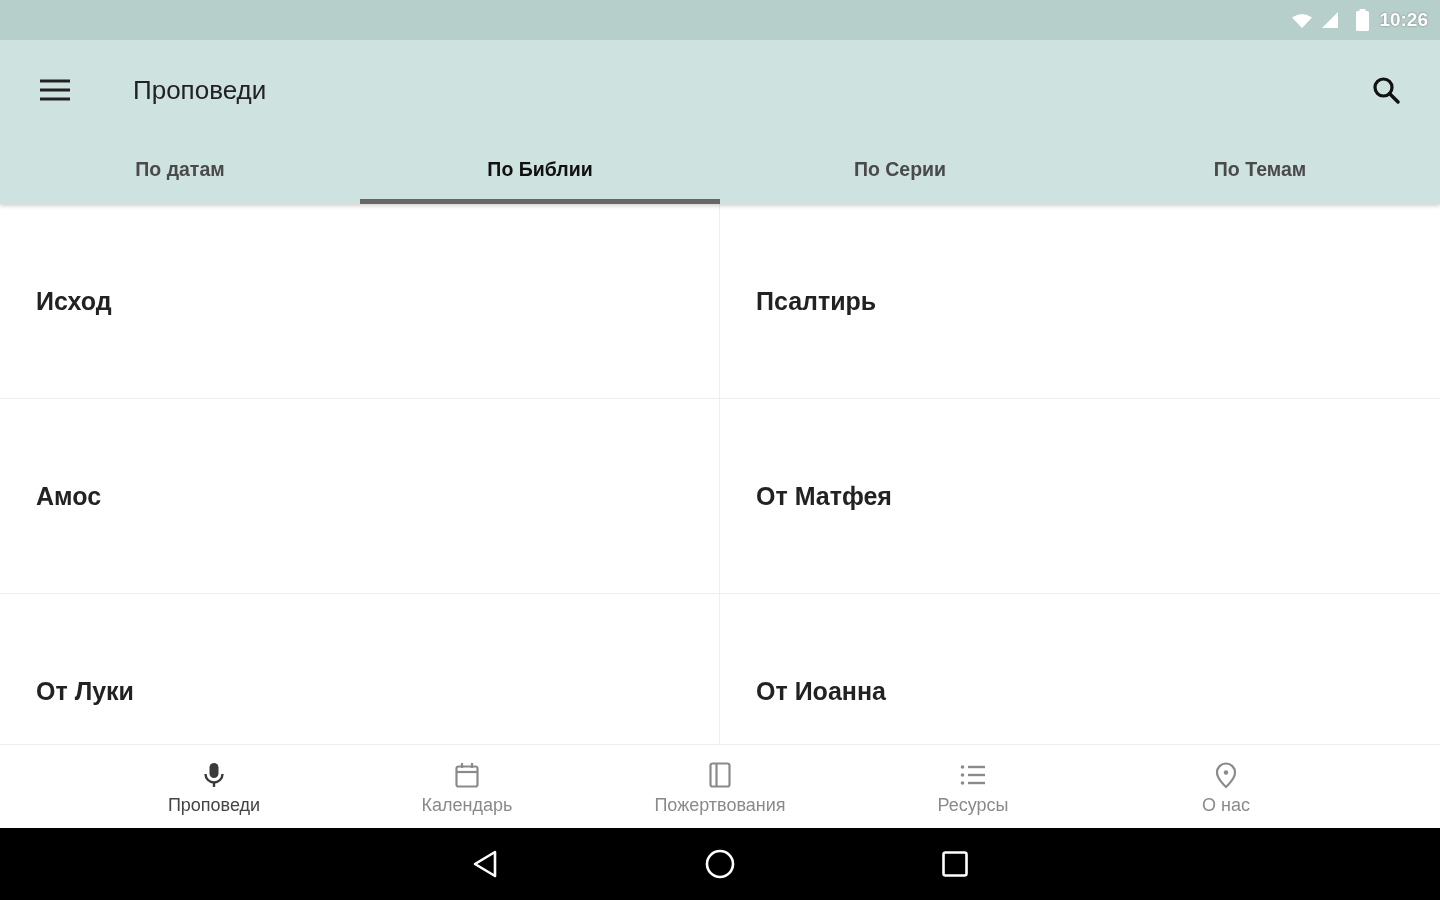 This screenshot has height=900, width=1440. What do you see at coordinates (467, 775) in the screenshot?
I see `calendar-icon` at bounding box center [467, 775].